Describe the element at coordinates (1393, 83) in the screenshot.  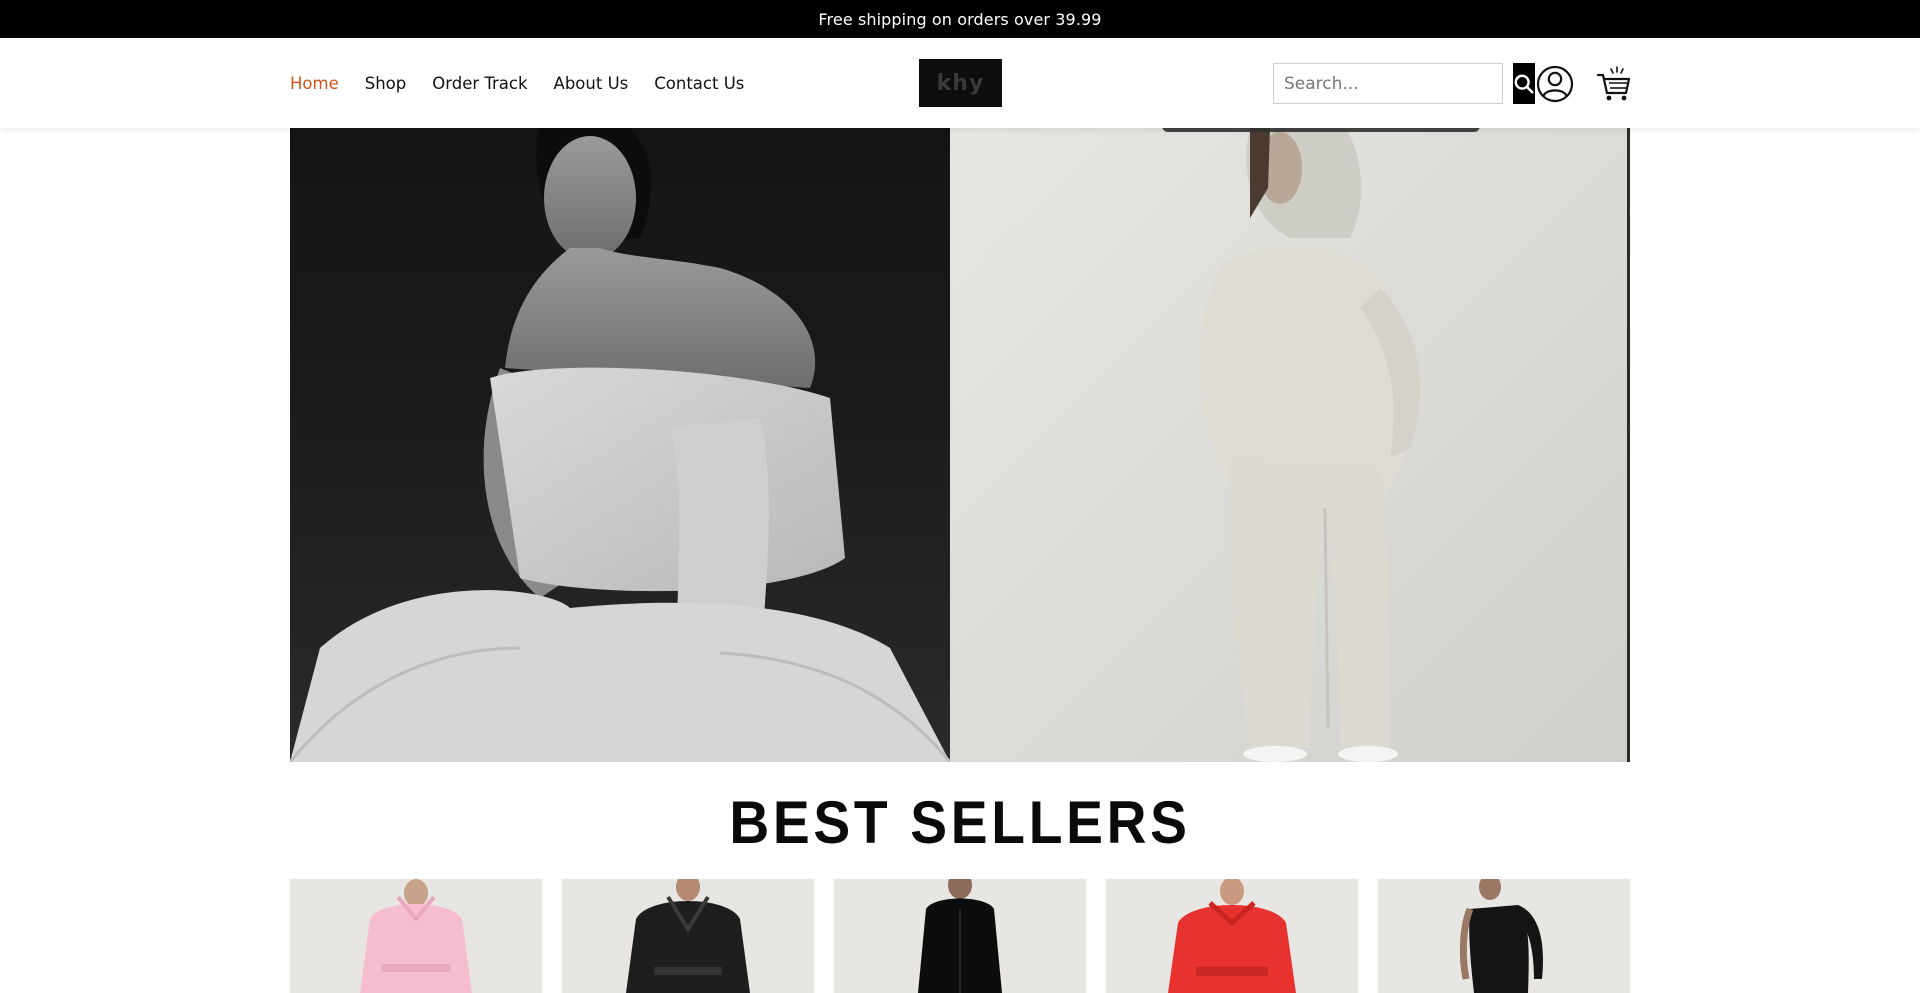
I see `search-input` at that location.